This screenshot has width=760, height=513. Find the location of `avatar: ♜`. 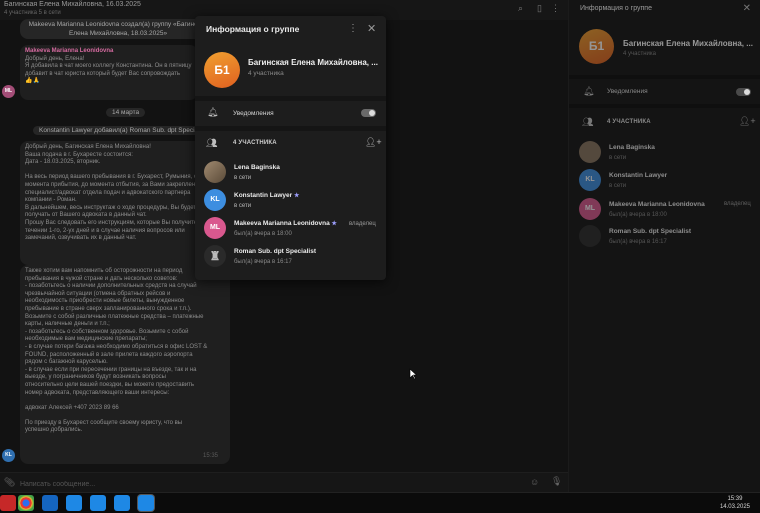

avatar: ♜ is located at coordinates (215, 256).